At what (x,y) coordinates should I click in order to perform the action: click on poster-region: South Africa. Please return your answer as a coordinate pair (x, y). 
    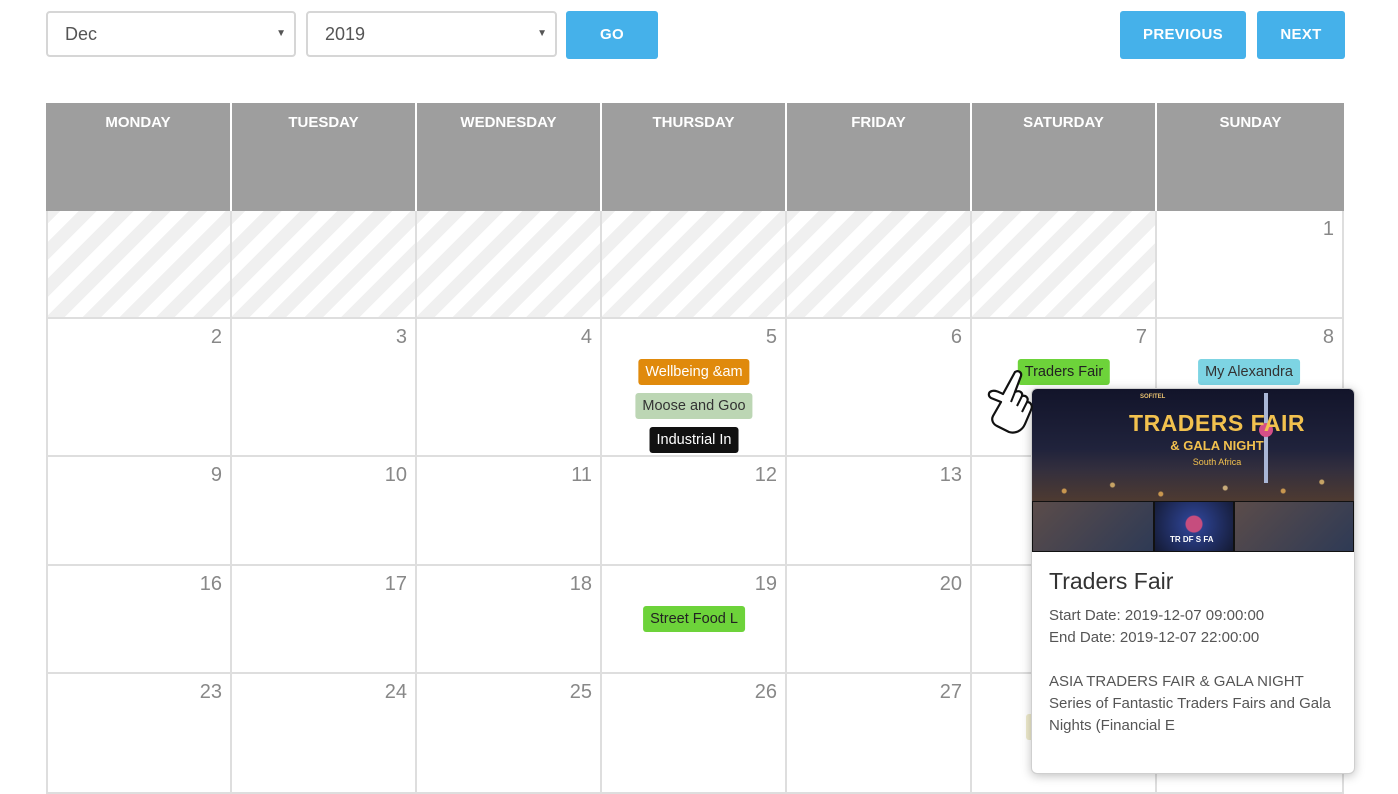
    Looking at the image, I should click on (1217, 462).